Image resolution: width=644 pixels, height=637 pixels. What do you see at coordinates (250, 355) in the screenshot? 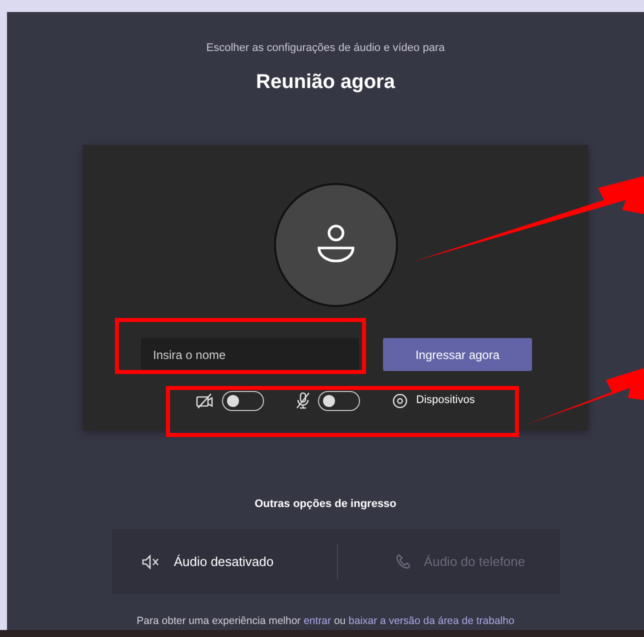
I see `name-field: Insira o nome` at bounding box center [250, 355].